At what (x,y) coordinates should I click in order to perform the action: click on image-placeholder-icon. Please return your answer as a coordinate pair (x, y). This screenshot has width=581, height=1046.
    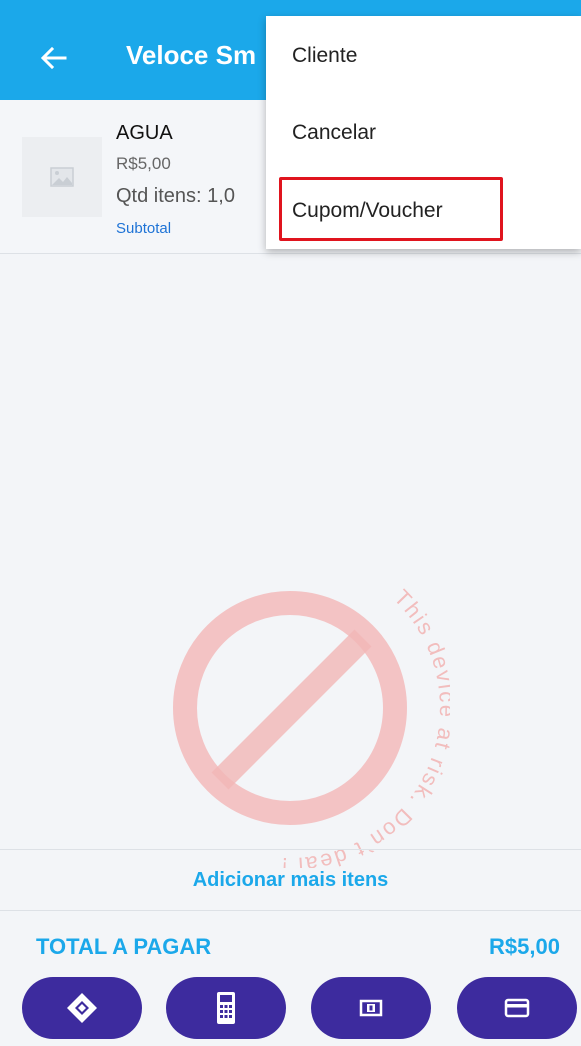
    Looking at the image, I should click on (62, 177).